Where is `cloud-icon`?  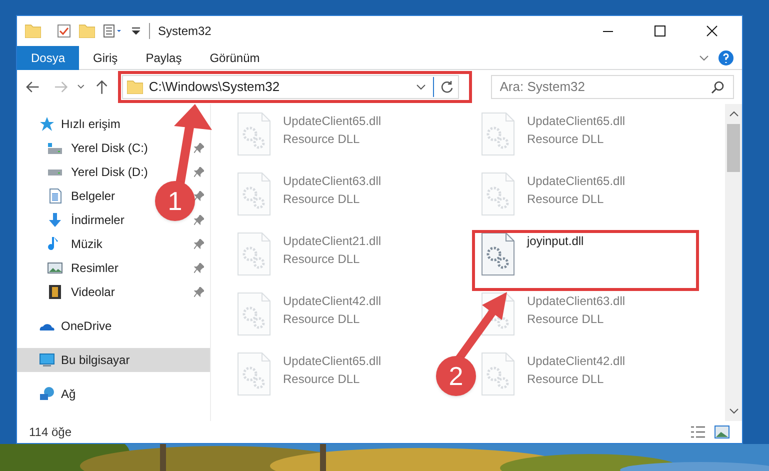 cloud-icon is located at coordinates (47, 326).